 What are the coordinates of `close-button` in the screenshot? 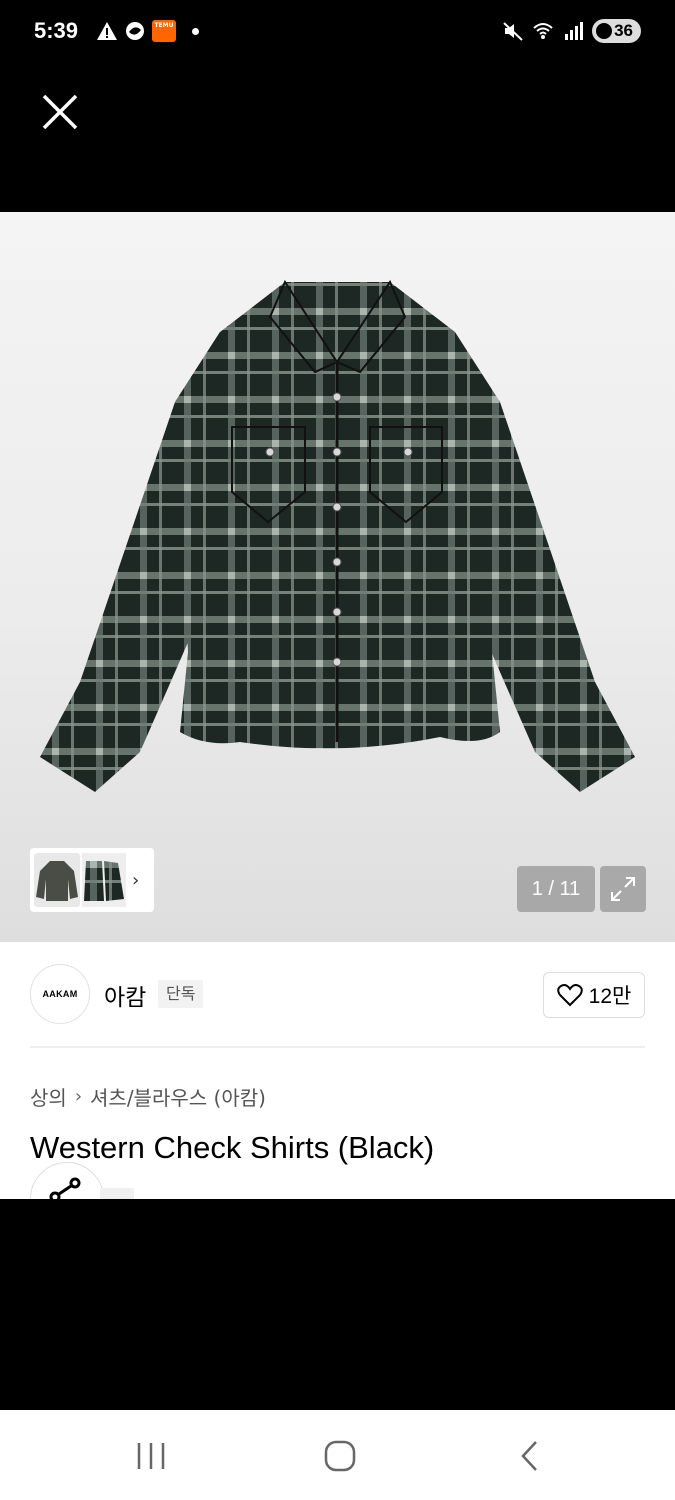 It's located at (60, 112).